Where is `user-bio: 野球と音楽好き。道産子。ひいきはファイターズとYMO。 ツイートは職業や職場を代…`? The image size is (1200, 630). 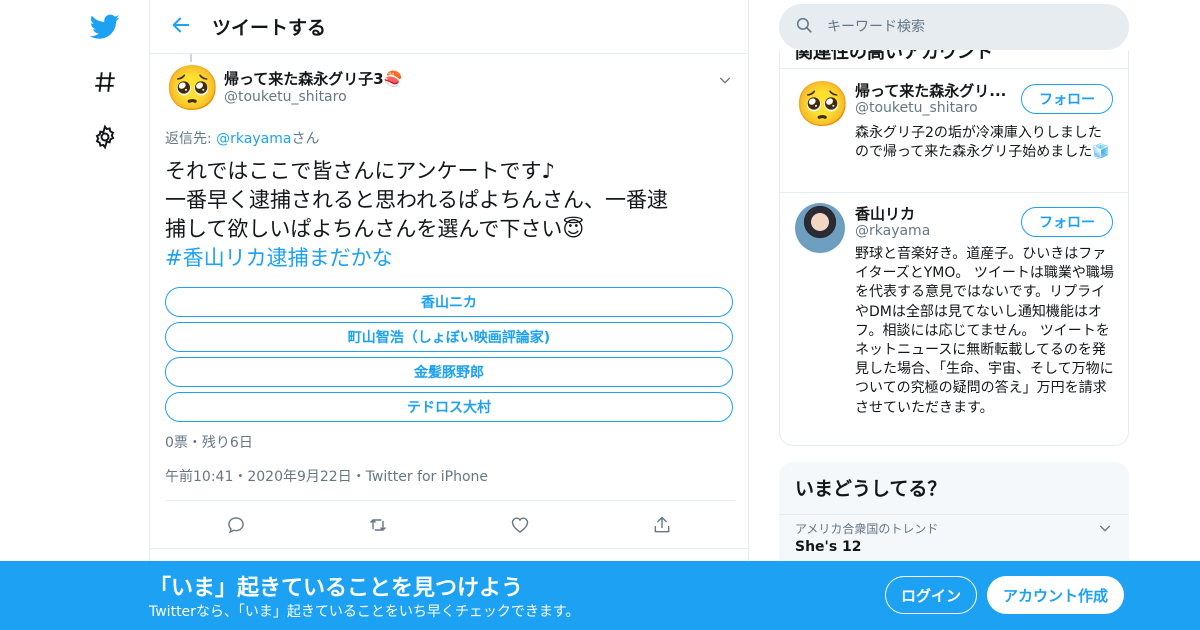
user-bio: 野球と音楽好き。道産子。ひいきはファイターズとYMO。 ツイートは職業や職場を代… is located at coordinates (984, 331).